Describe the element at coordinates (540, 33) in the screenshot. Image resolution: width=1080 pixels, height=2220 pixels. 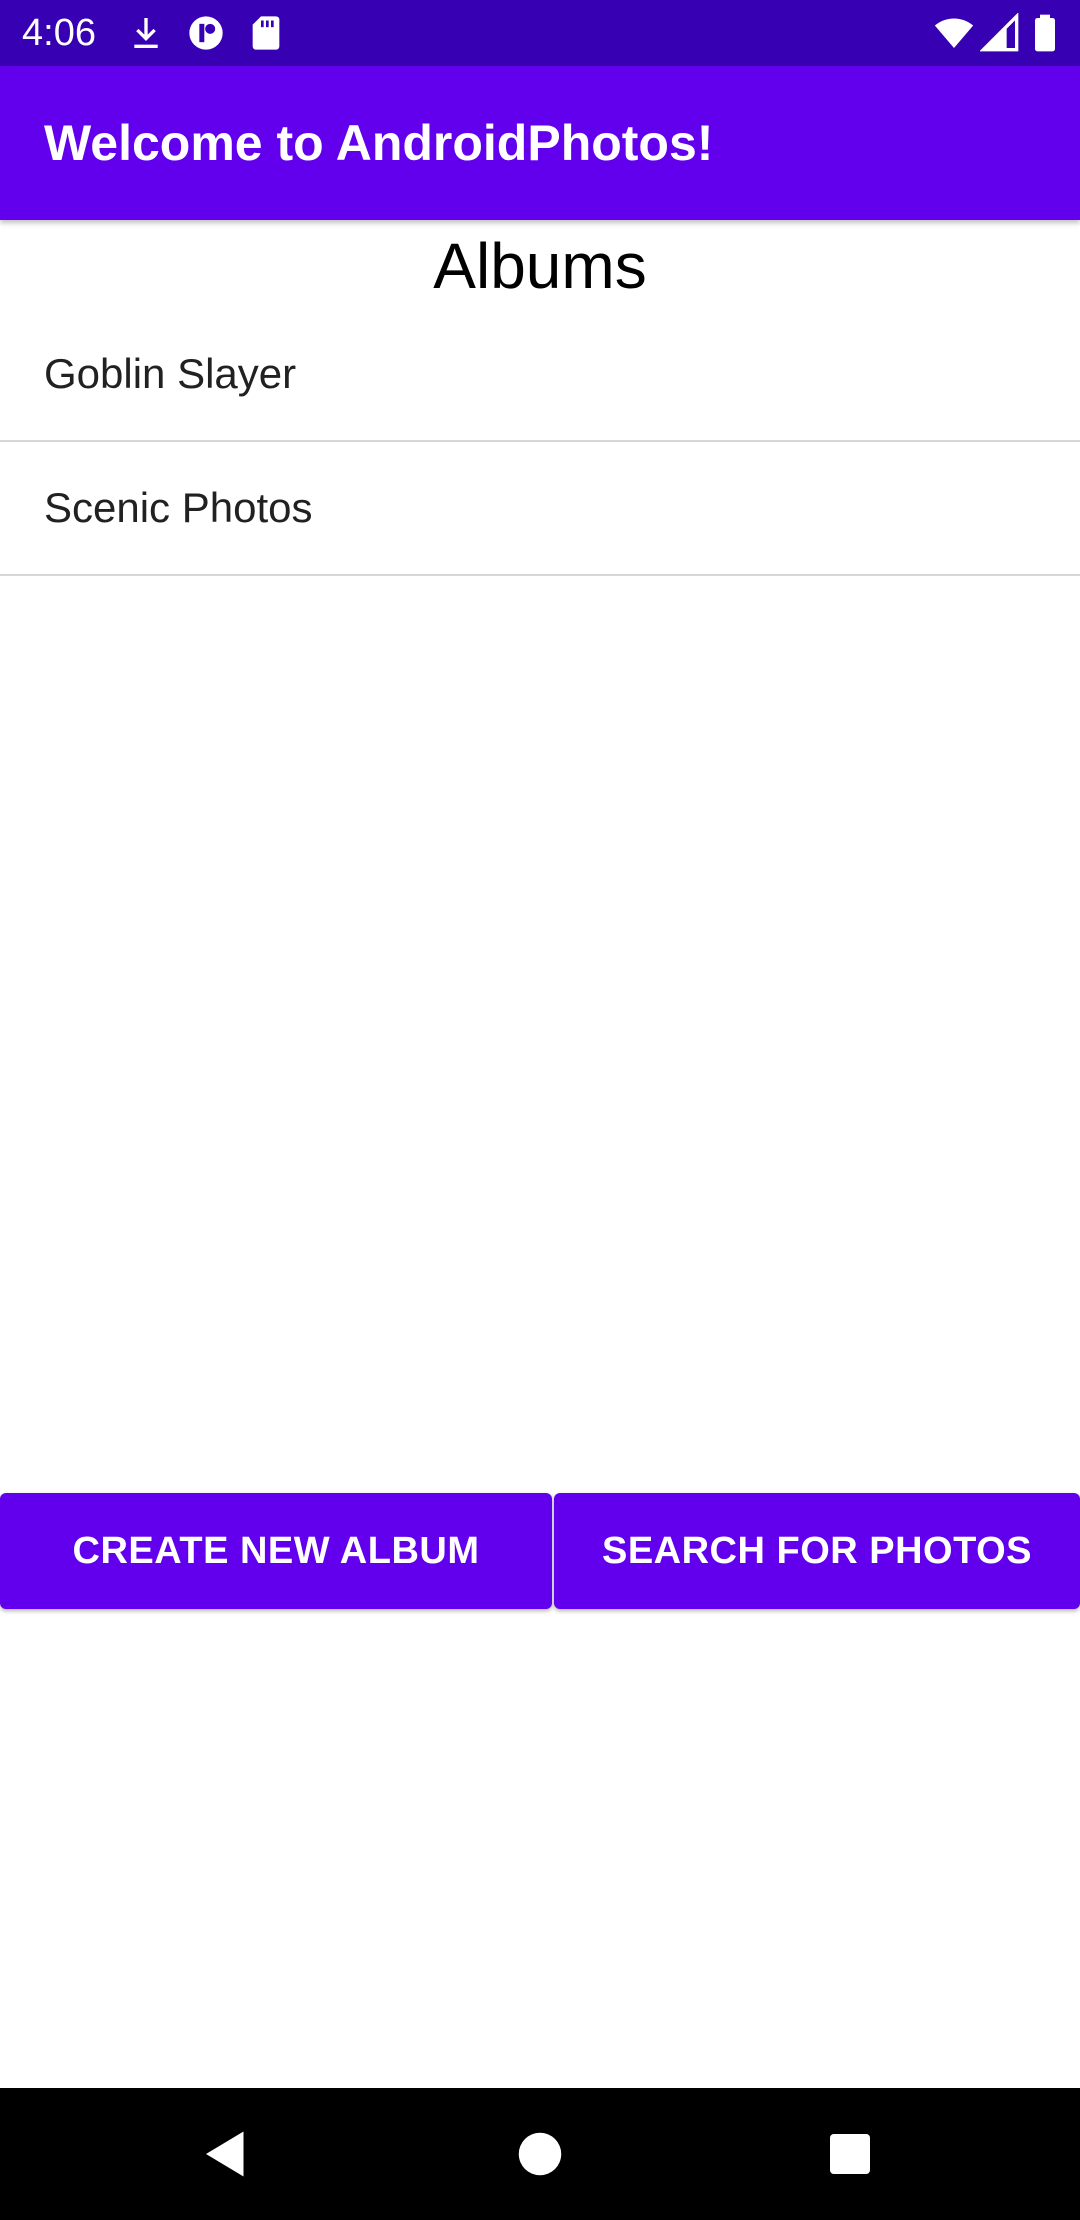
I see `status-bar: 4:06` at that location.